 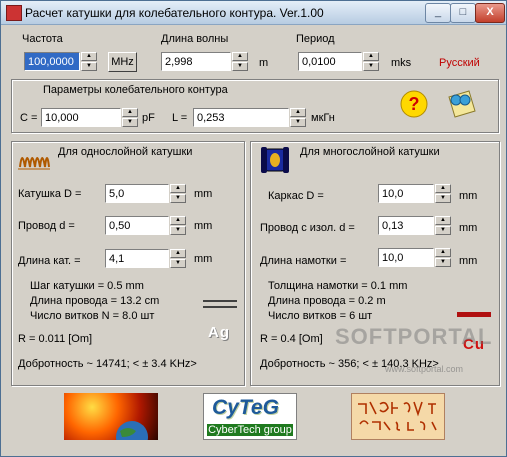 What do you see at coordinates (95, 301) in the screenshot?
I see `result-wire-length: Длина провода = 13.2 cm` at bounding box center [95, 301].